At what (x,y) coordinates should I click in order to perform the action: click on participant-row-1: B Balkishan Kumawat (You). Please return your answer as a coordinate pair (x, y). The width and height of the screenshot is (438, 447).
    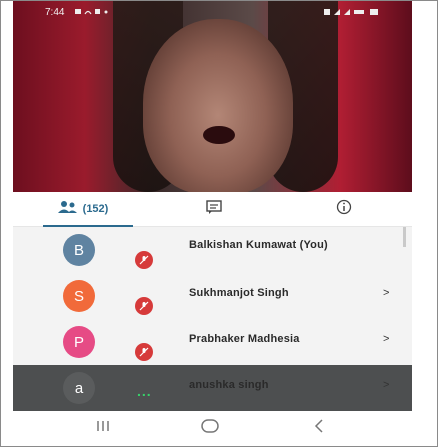
    Looking at the image, I should click on (212, 250).